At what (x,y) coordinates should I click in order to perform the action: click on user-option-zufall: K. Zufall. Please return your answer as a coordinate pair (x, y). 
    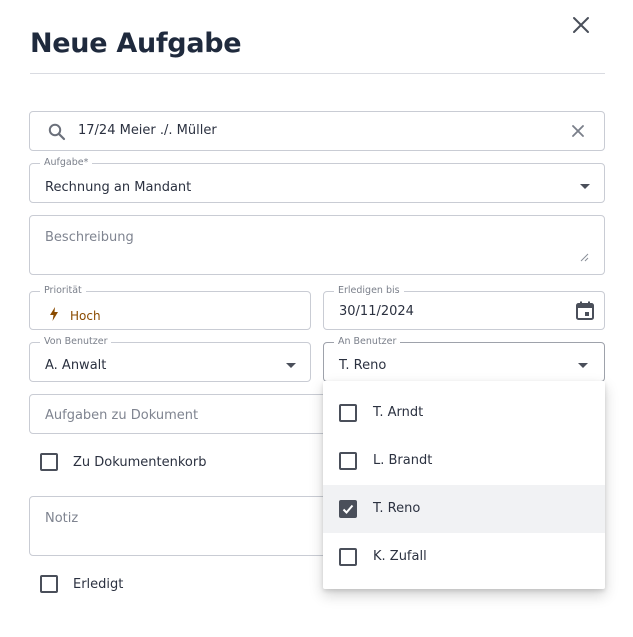
    Looking at the image, I should click on (464, 557).